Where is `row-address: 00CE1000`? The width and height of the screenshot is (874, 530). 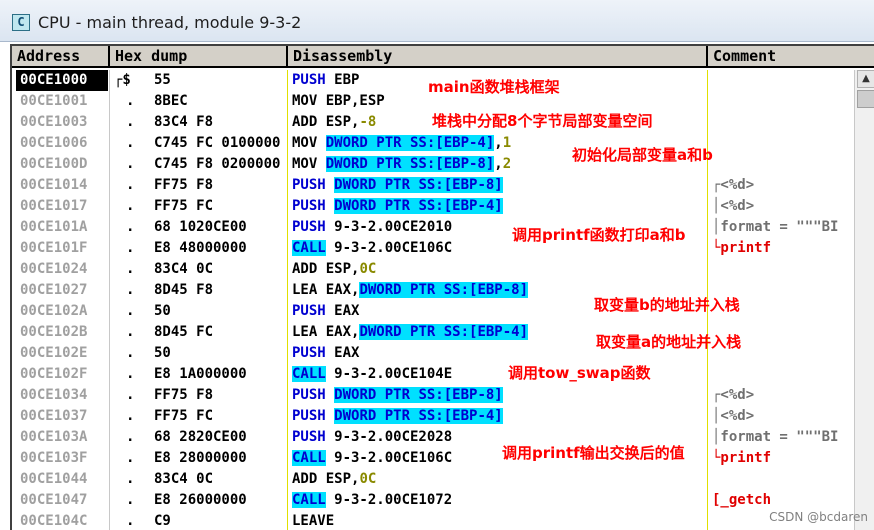 row-address: 00CE1000 is located at coordinates (62, 80).